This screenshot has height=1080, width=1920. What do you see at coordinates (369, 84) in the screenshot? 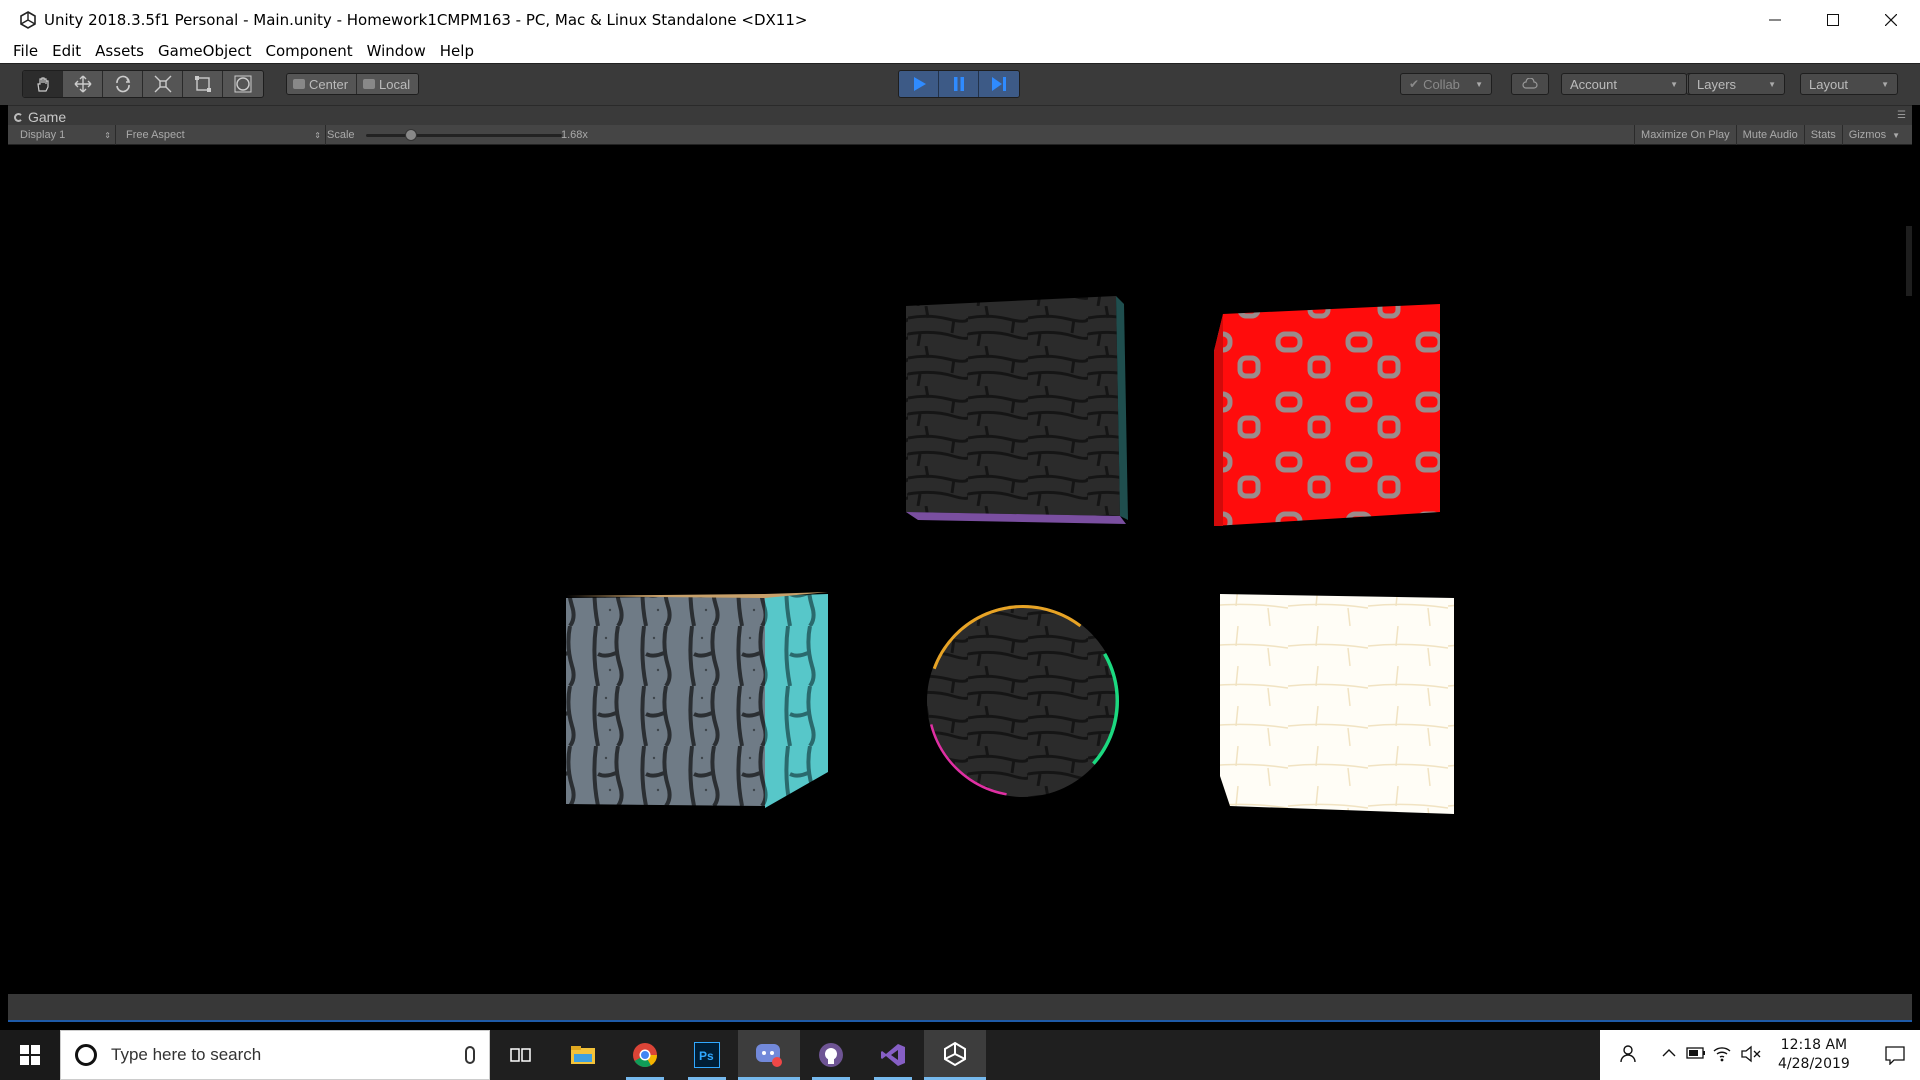
I see `local-icon` at bounding box center [369, 84].